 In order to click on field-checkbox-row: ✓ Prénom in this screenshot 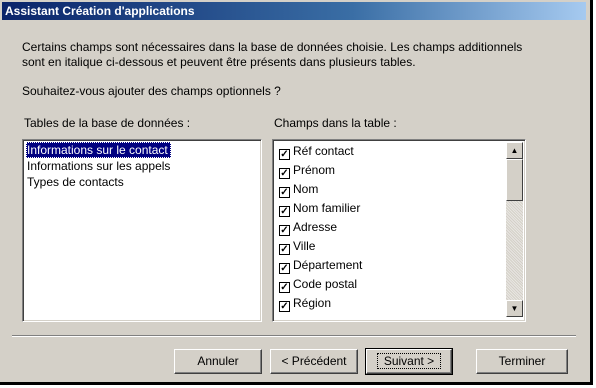, I will do `click(307, 170)`.